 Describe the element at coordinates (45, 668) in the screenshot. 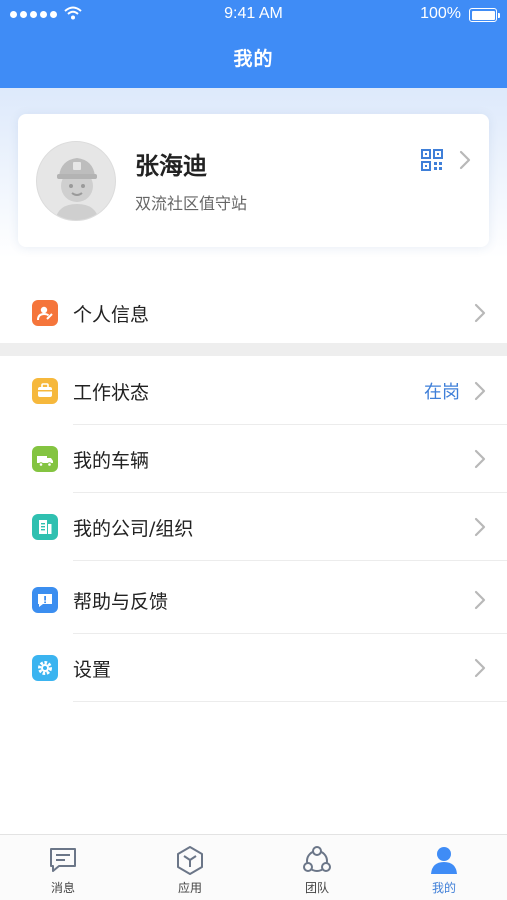

I see `gear-icon` at that location.